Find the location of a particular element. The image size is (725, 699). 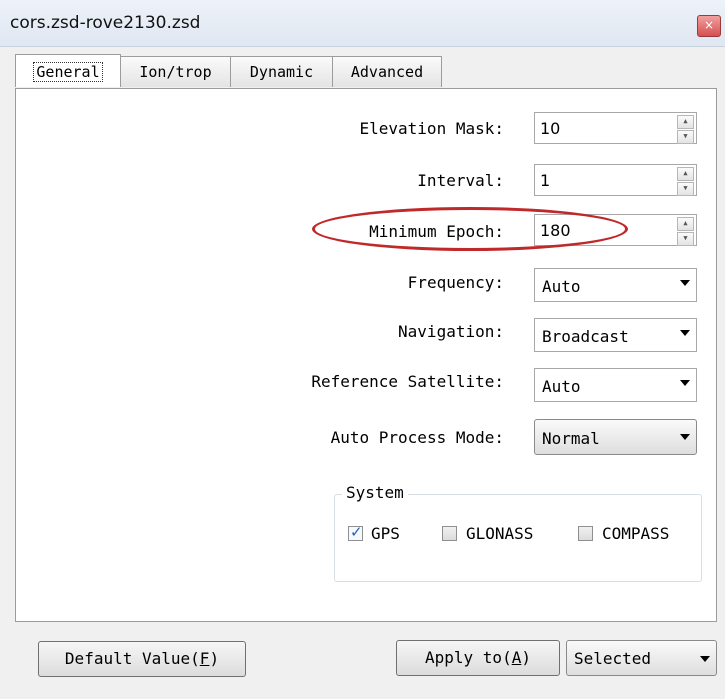

interval-stepper: ▲ ▼ is located at coordinates (685, 181).